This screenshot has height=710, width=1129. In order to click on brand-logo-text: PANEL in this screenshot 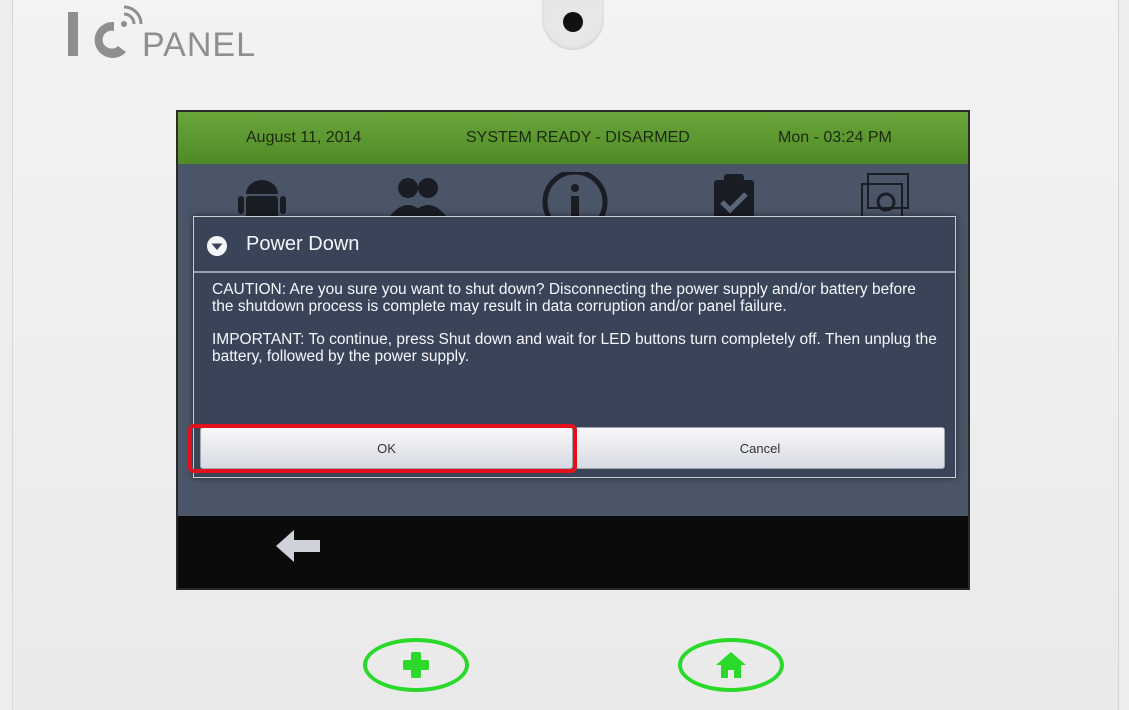, I will do `click(199, 45)`.